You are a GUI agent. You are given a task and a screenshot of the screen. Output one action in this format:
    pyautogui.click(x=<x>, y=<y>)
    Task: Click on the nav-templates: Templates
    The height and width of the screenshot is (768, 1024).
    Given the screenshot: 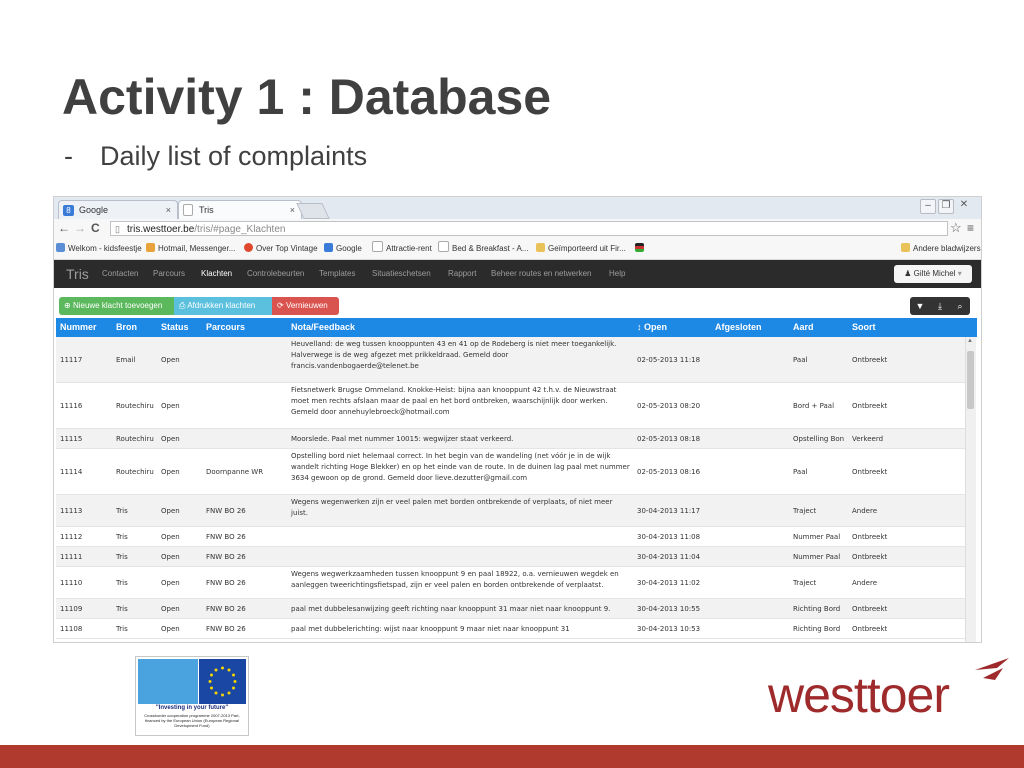 What is the action you would take?
    pyautogui.click(x=337, y=274)
    